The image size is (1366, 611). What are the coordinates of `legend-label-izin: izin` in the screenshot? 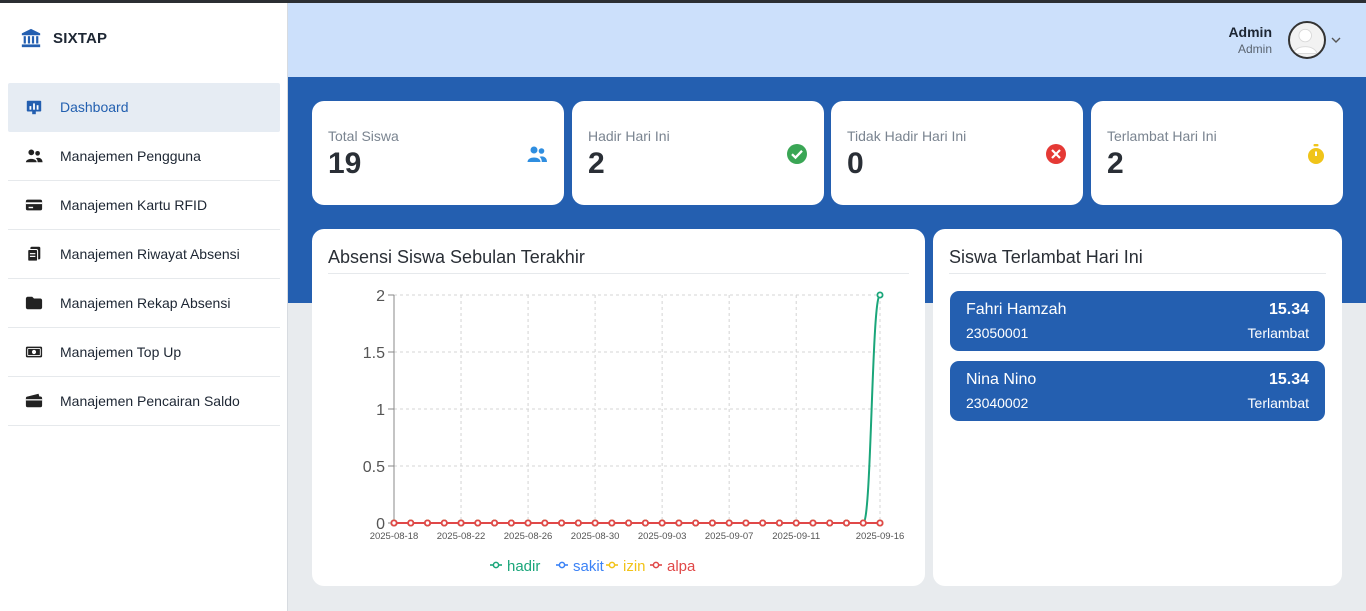 It's located at (634, 566).